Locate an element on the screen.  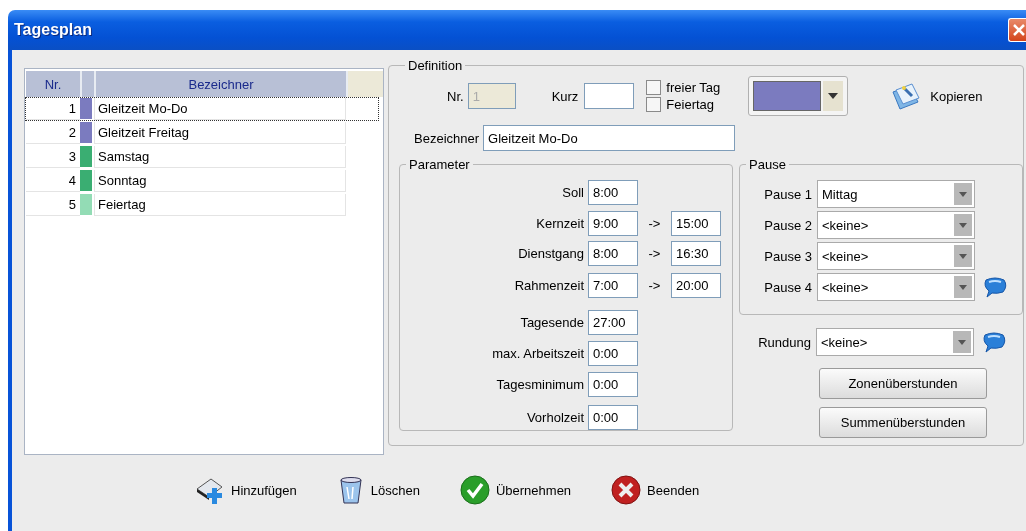
close-icon is located at coordinates (626, 490).